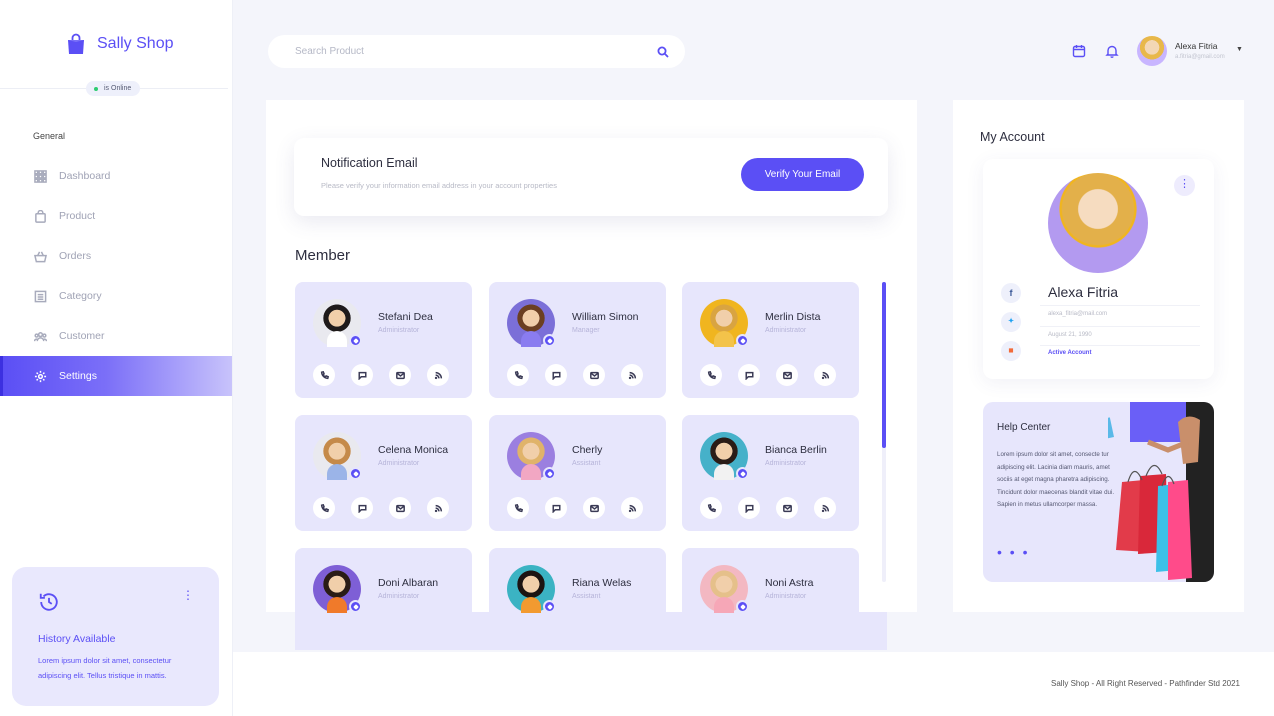 This screenshot has height=716, width=1274. What do you see at coordinates (40, 296) in the screenshot?
I see `category-icon` at bounding box center [40, 296].